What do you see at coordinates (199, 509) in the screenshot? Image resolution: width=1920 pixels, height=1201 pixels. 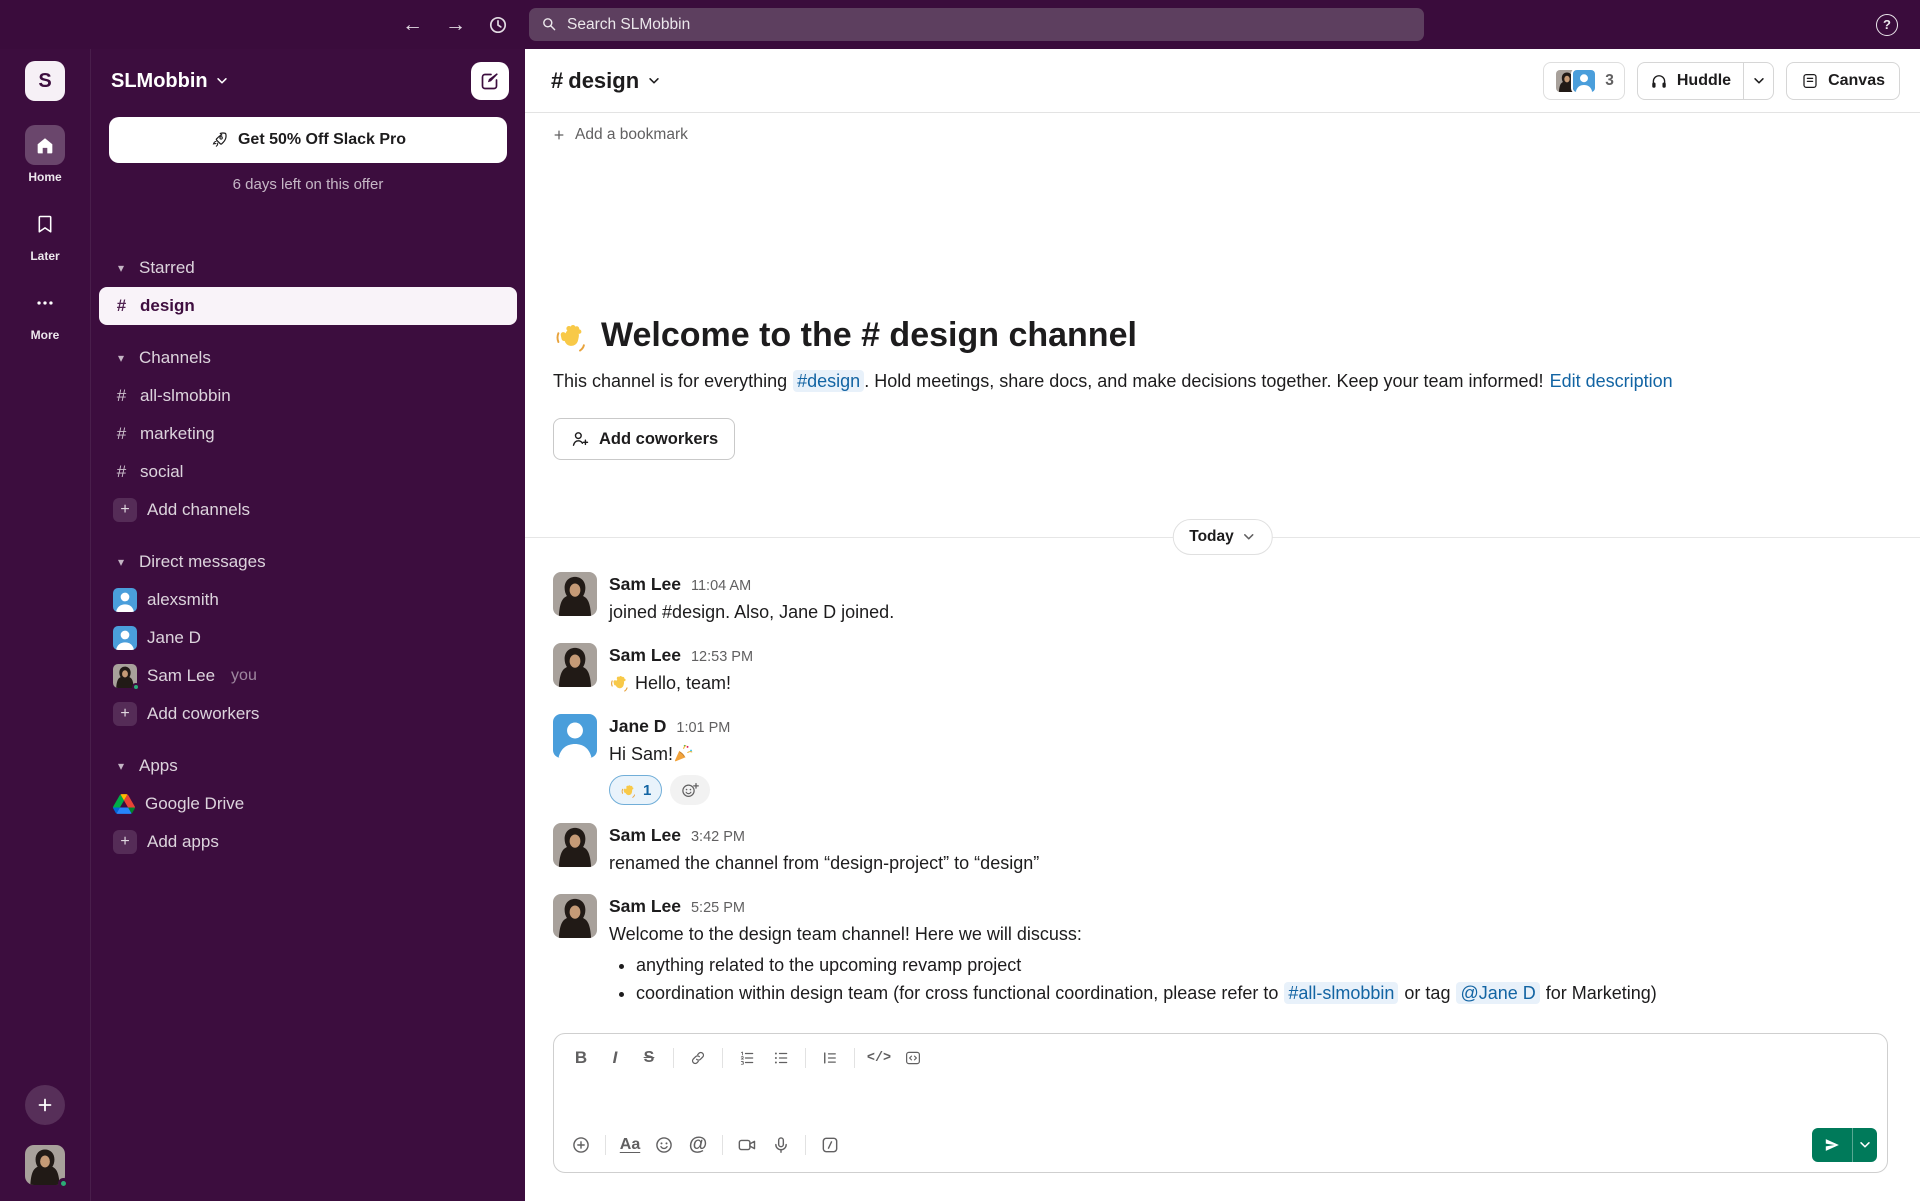 I see `add-channels-label: Add channels` at bounding box center [199, 509].